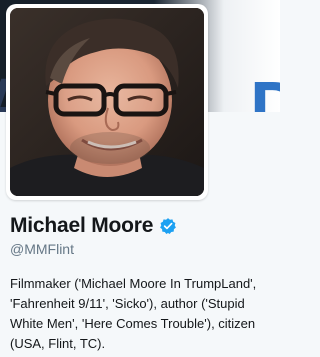 The width and height of the screenshot is (320, 357). What do you see at coordinates (265, 90) in the screenshot?
I see `banner-glyph-right: D` at bounding box center [265, 90].